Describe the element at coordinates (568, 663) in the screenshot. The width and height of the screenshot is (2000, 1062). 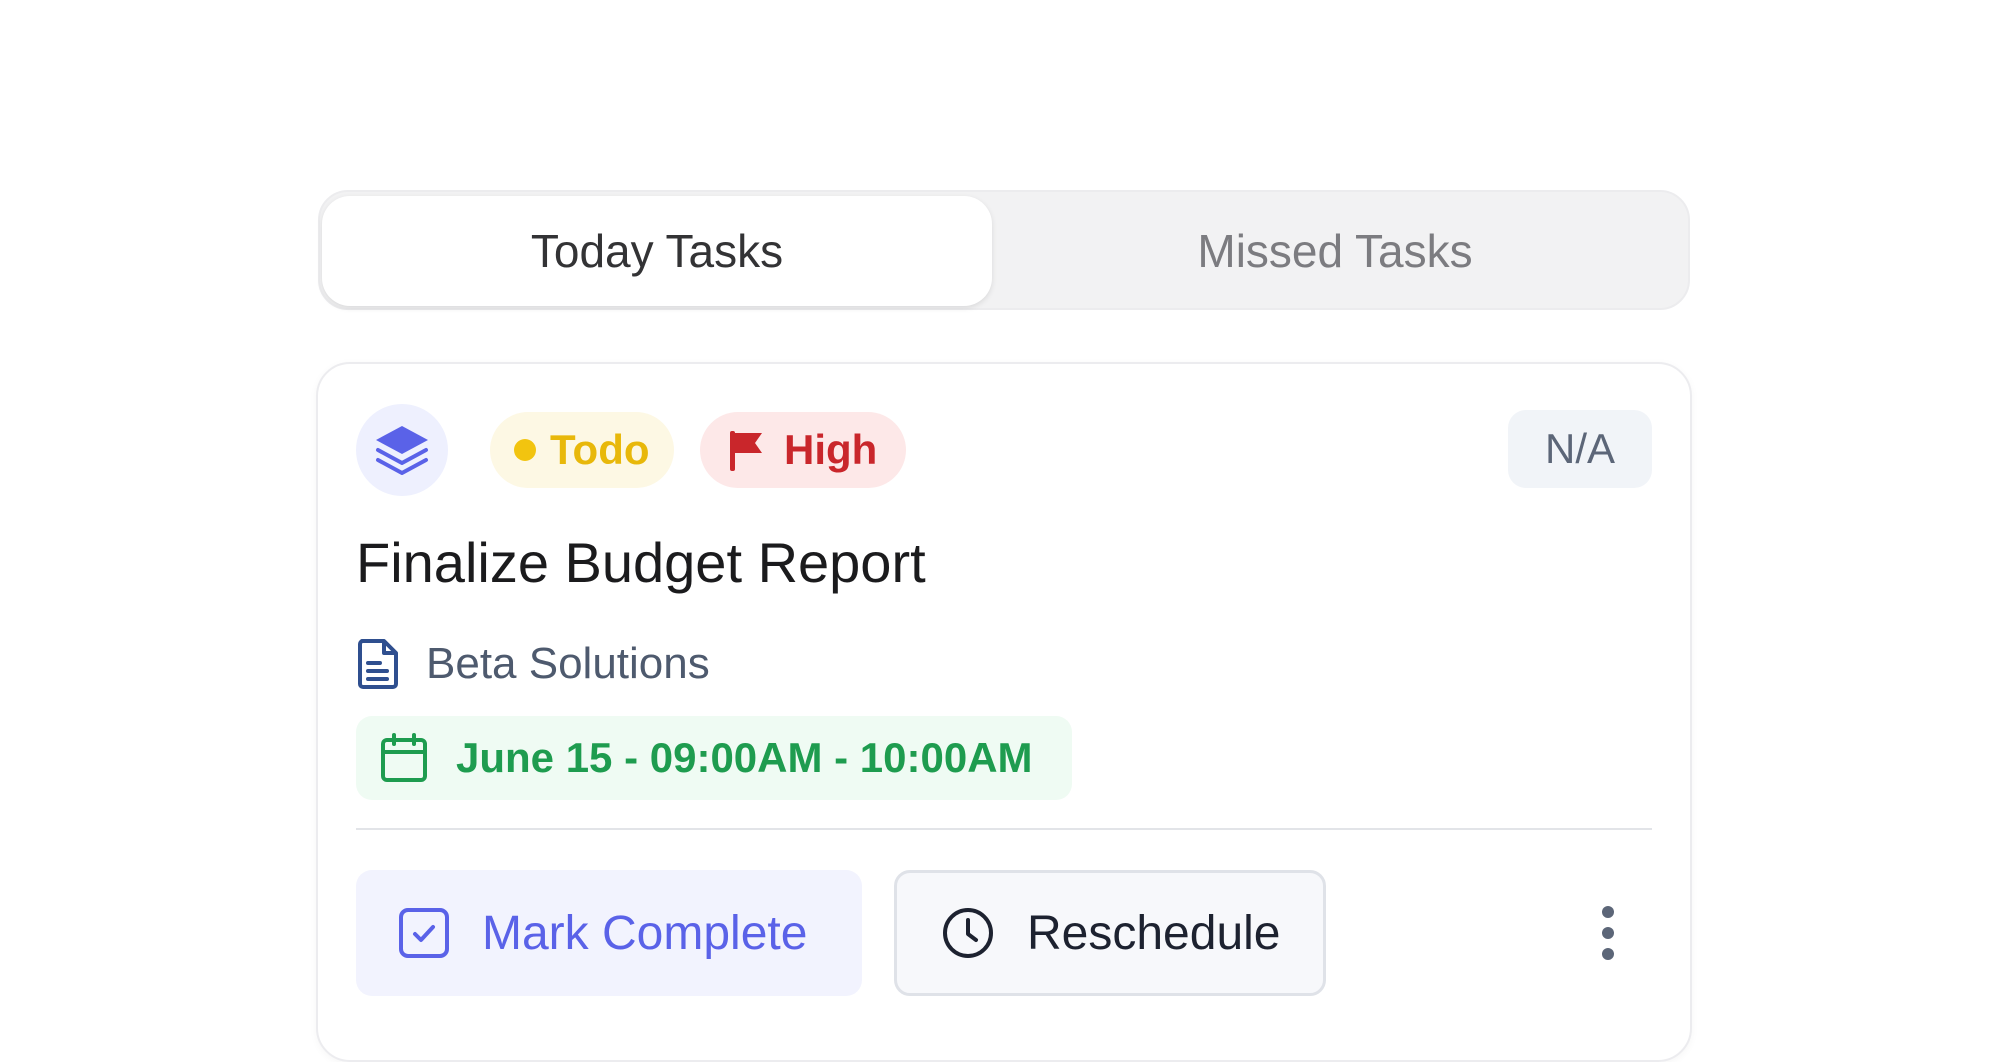
I see `company-name: Beta Solutions` at that location.